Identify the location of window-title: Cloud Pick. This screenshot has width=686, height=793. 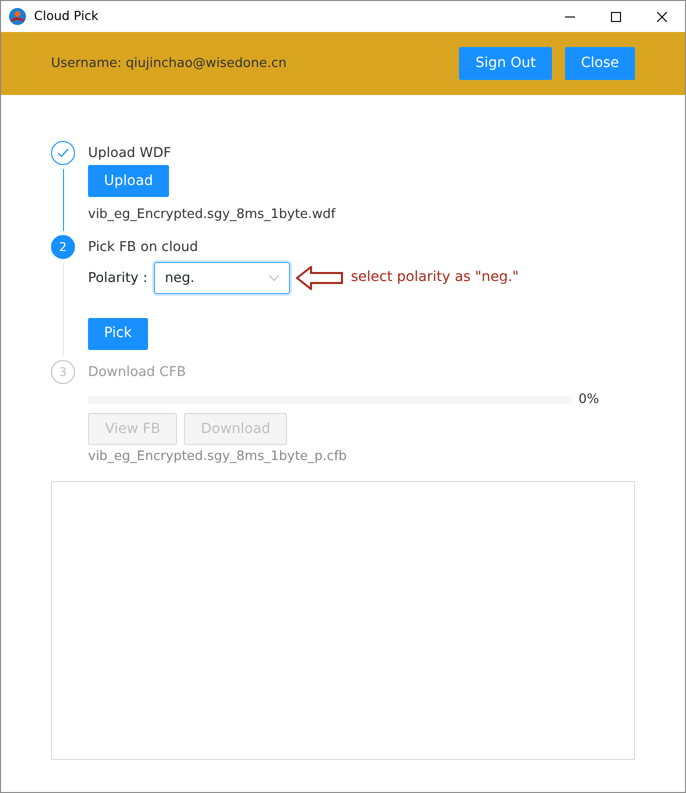
(66, 16).